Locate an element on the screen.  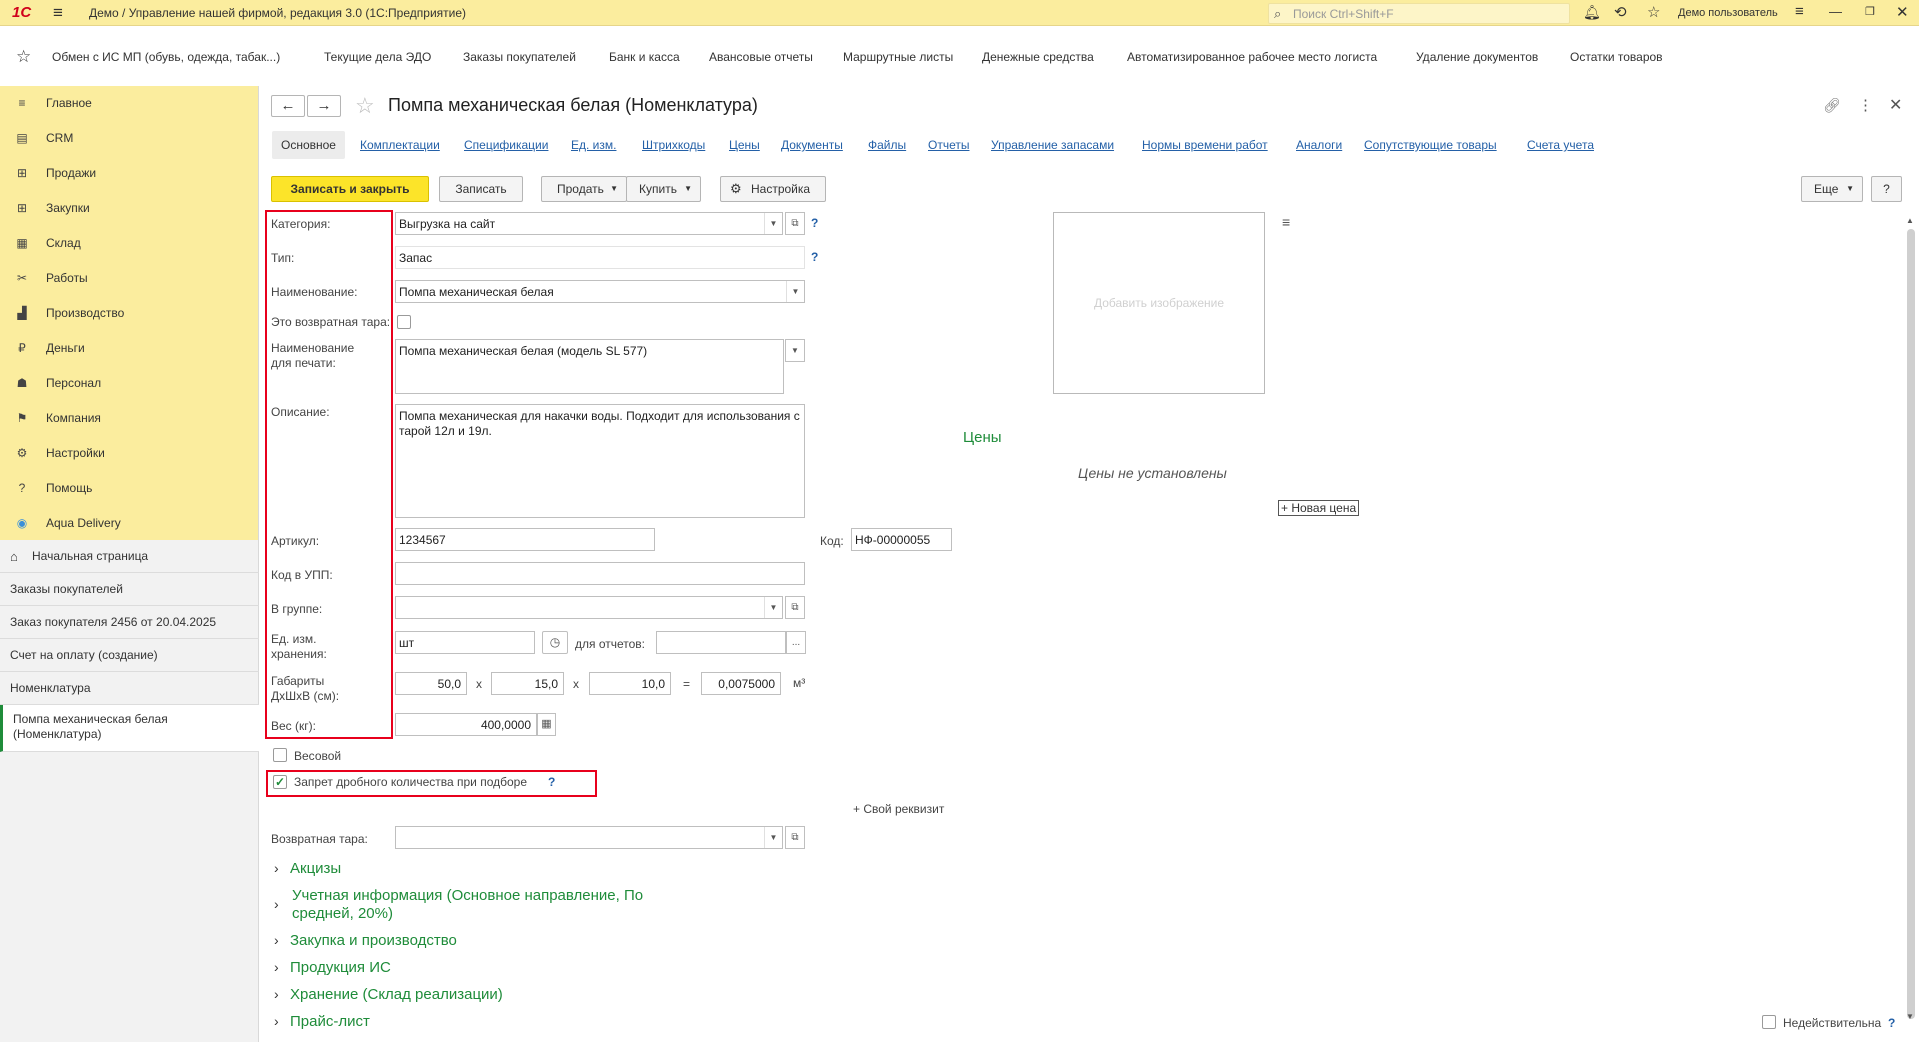
calculator-icon: ▦ is located at coordinates (546, 724).